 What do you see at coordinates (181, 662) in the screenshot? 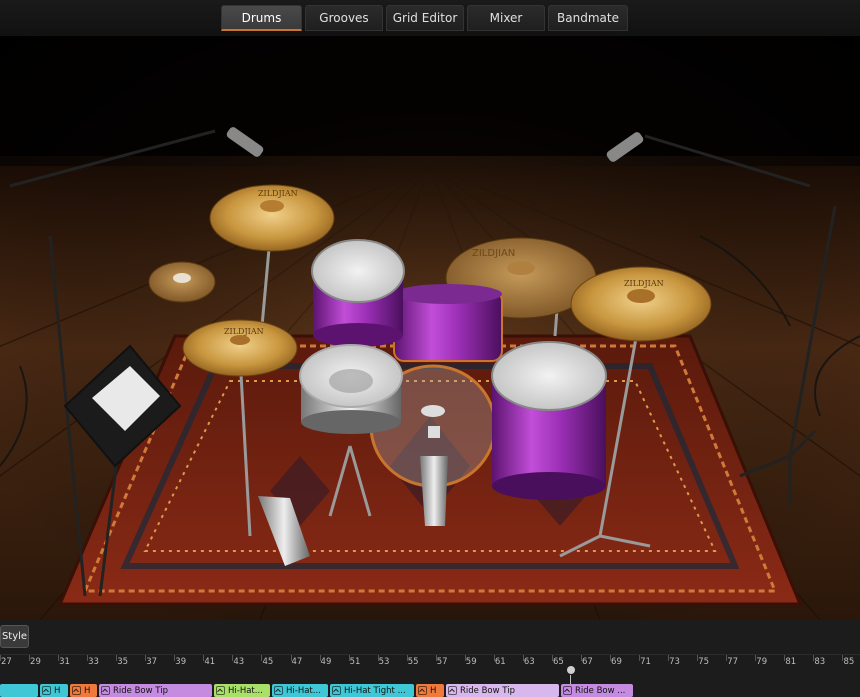
I see `bar-number: 39` at bounding box center [181, 662].